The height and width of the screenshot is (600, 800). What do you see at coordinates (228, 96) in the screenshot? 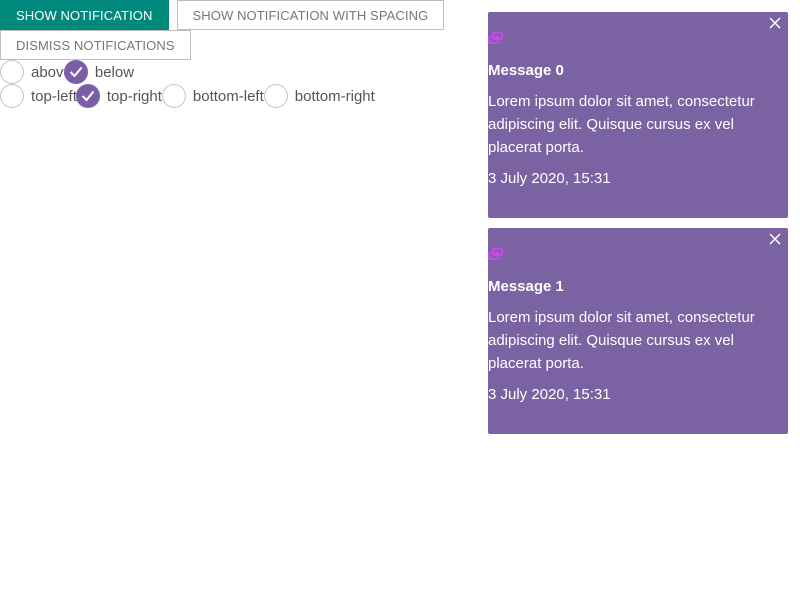
I see `radio-label: bottom-left` at bounding box center [228, 96].